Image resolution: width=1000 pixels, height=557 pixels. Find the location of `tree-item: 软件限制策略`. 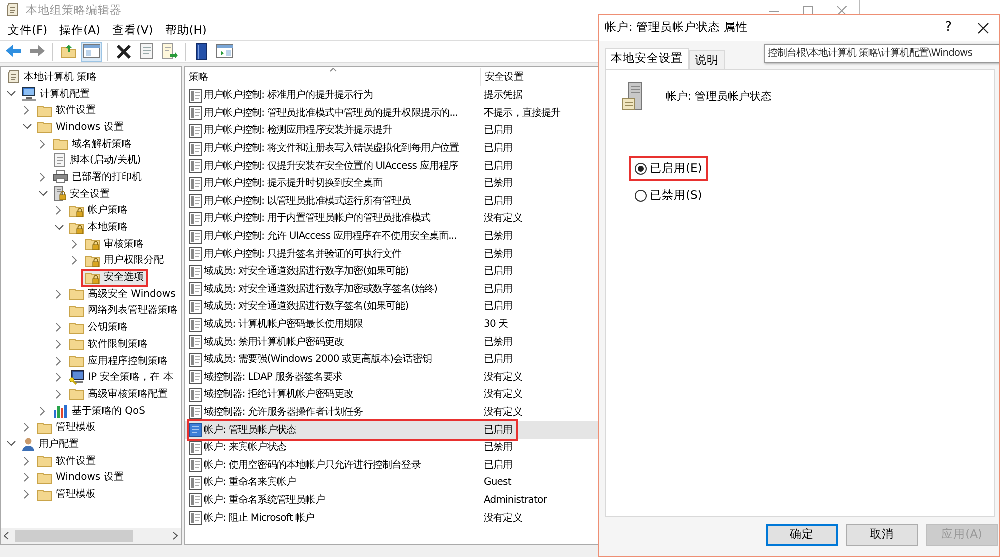

tree-item: 软件限制策略 is located at coordinates (118, 344).